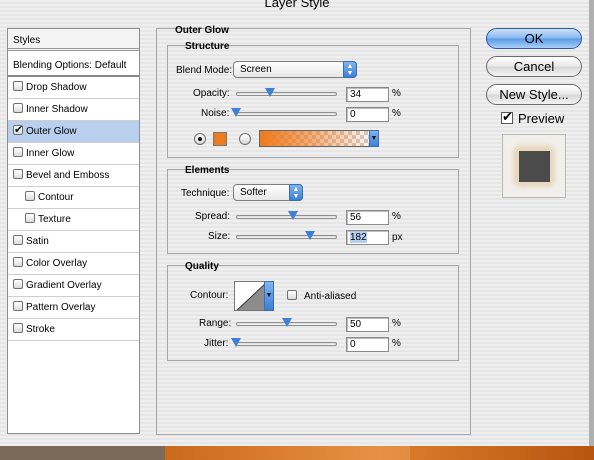 The image size is (594, 460). I want to click on range-label: Range:, so click(215, 323).